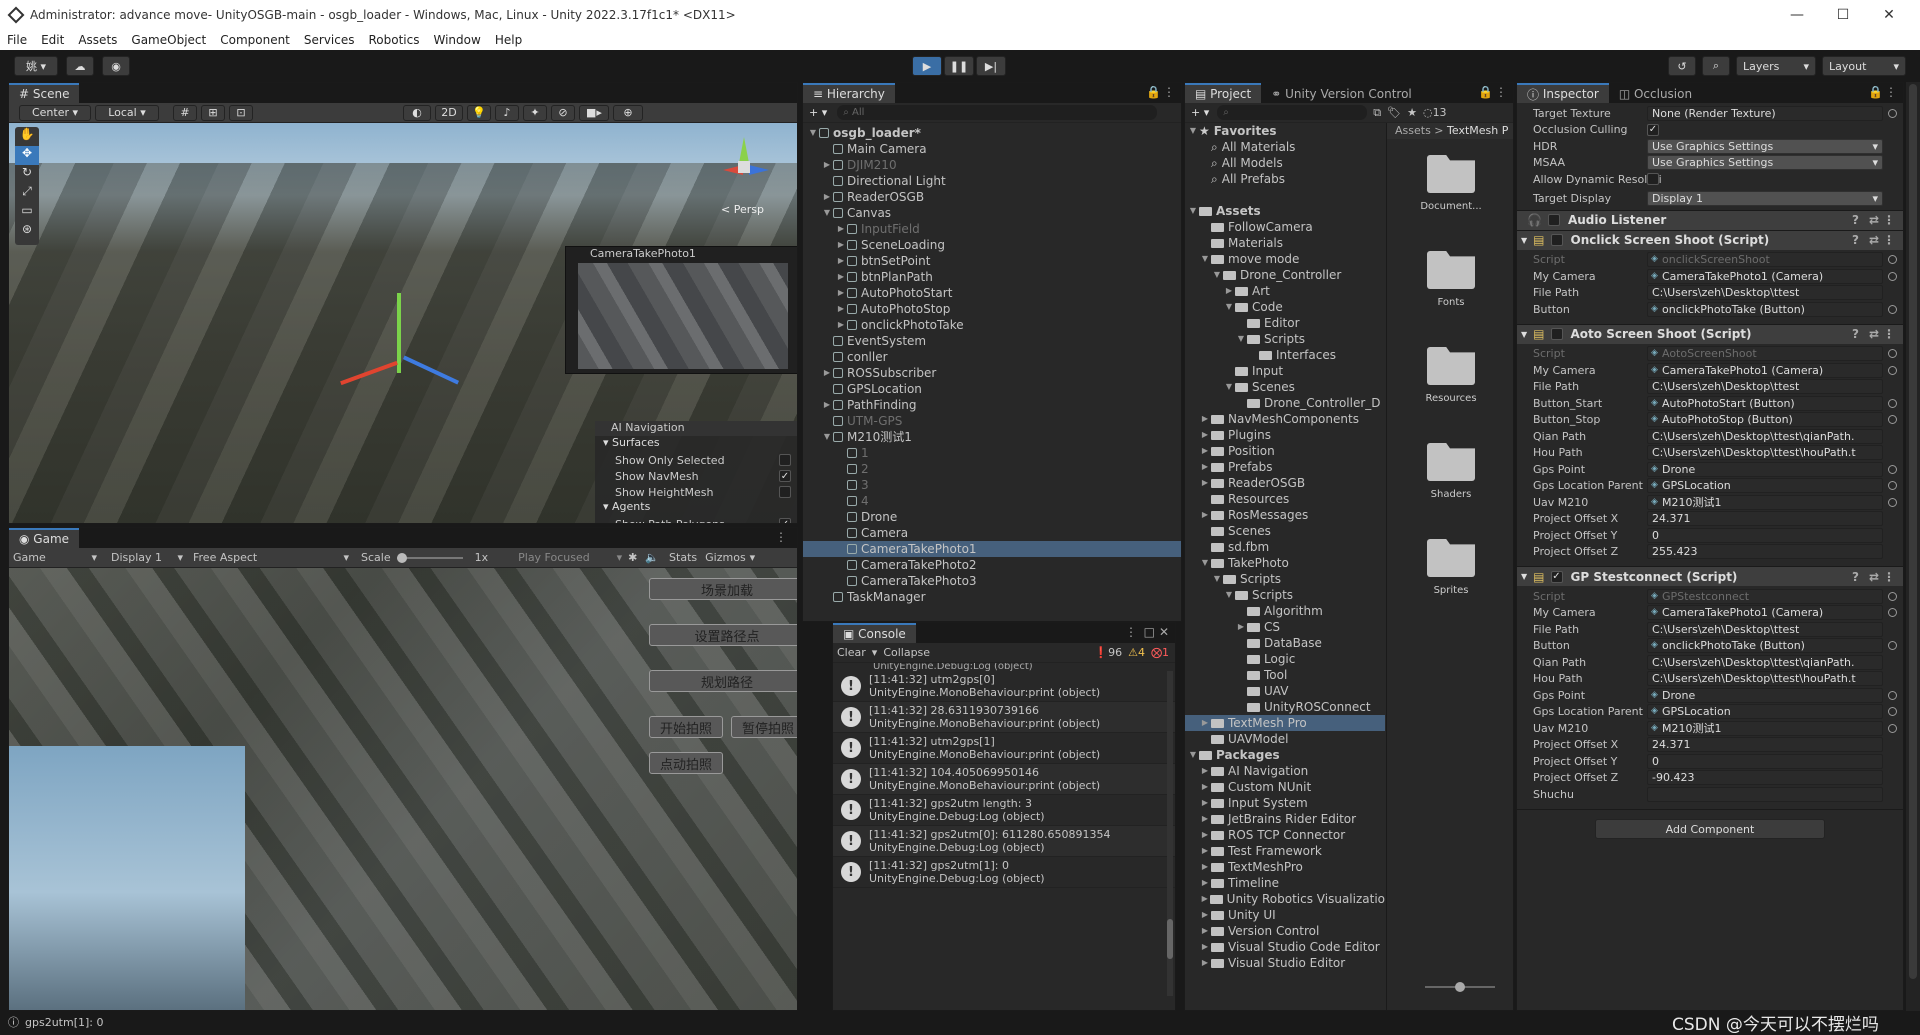 The image size is (1920, 1035). I want to click on tab-hierarchy: ≡ Hierarchy, so click(849, 93).